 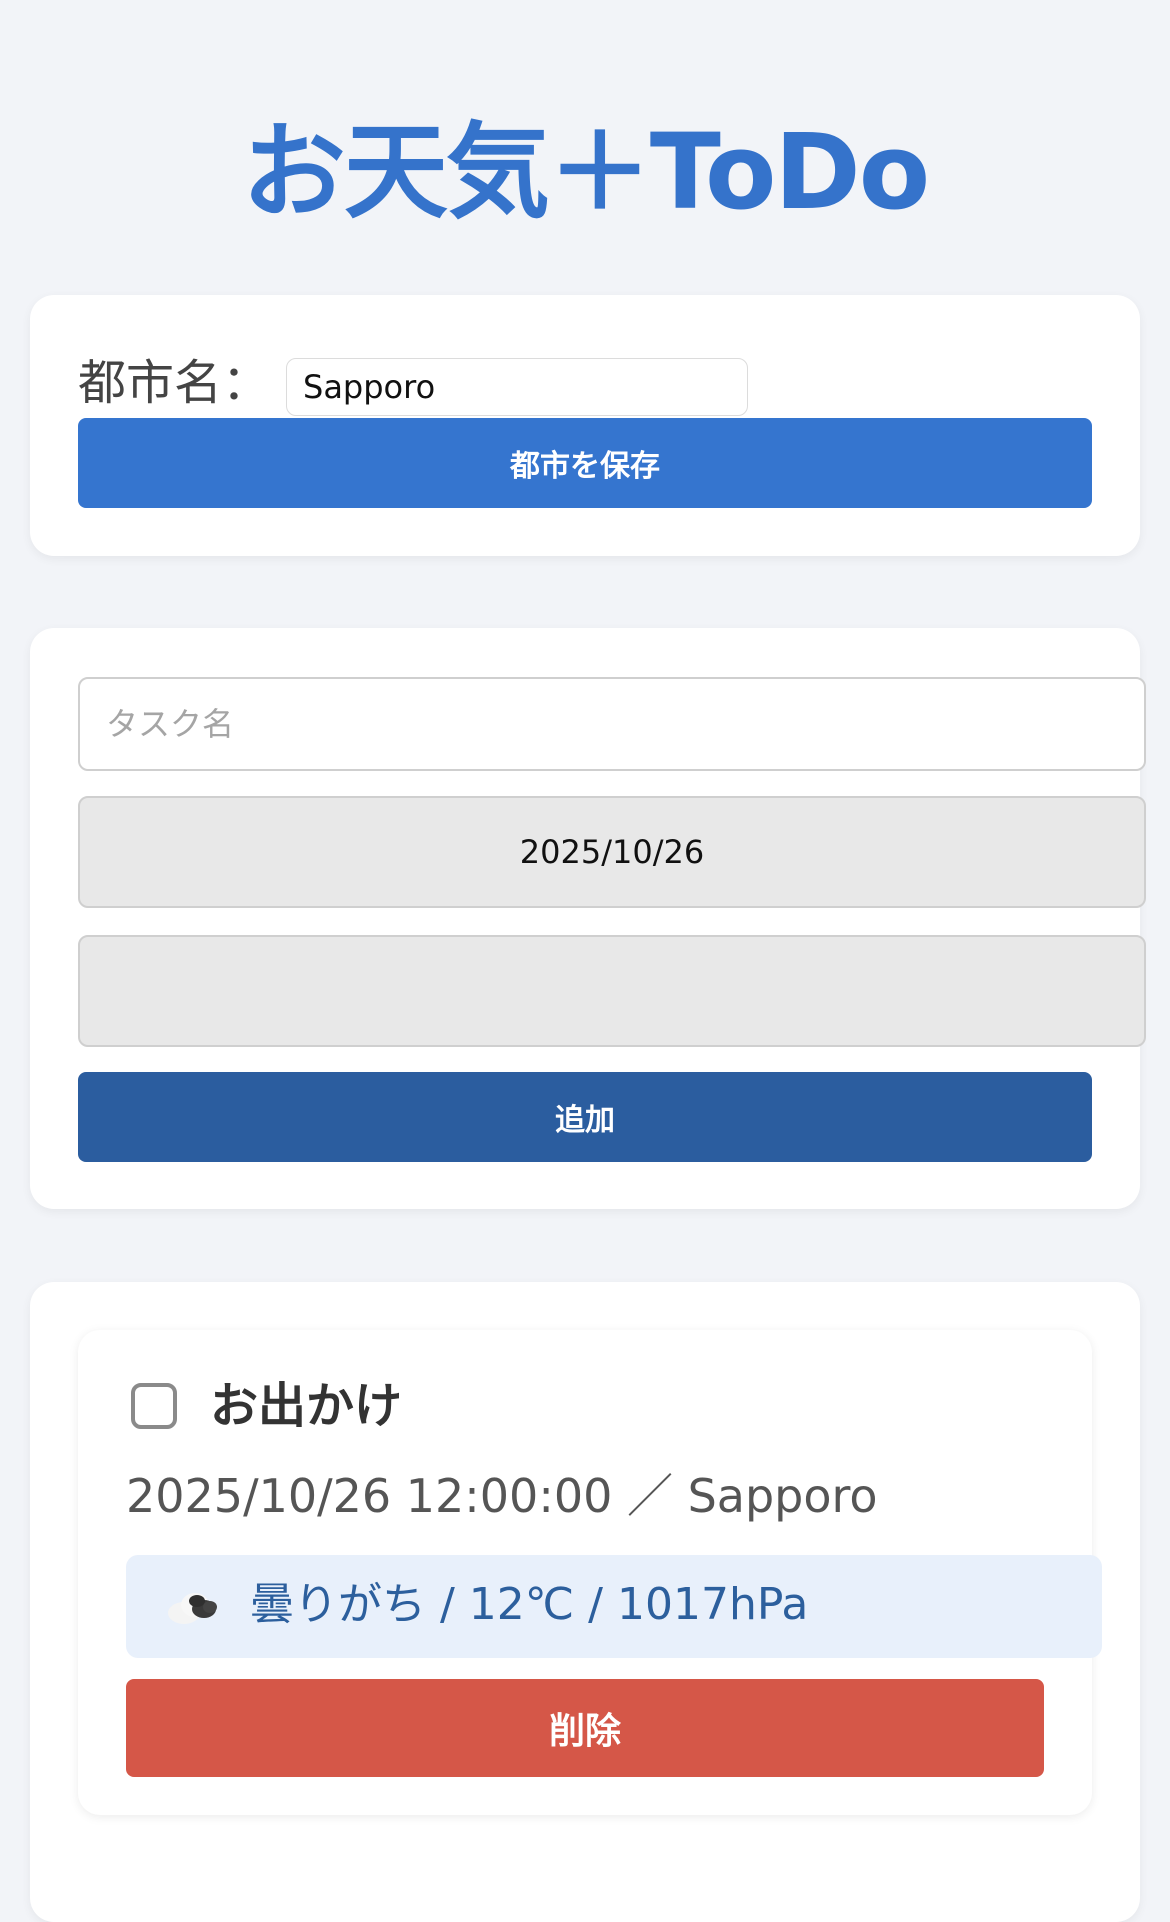 I want to click on weather-info: 曇りがち / 12℃ / 1017hPa, so click(x=614, y=1606).